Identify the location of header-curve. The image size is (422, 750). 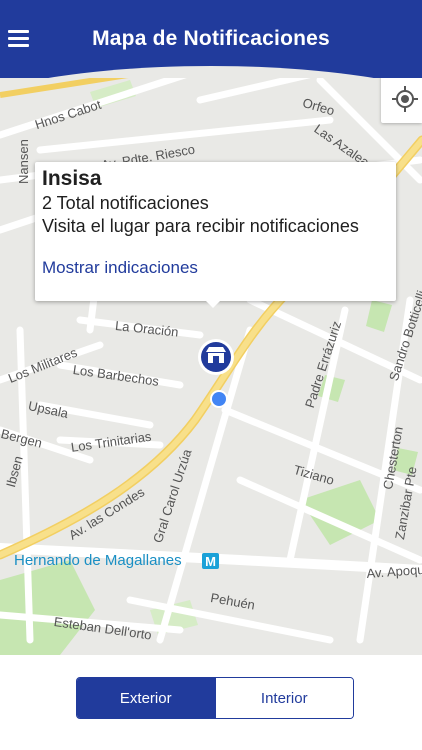
(211, 72).